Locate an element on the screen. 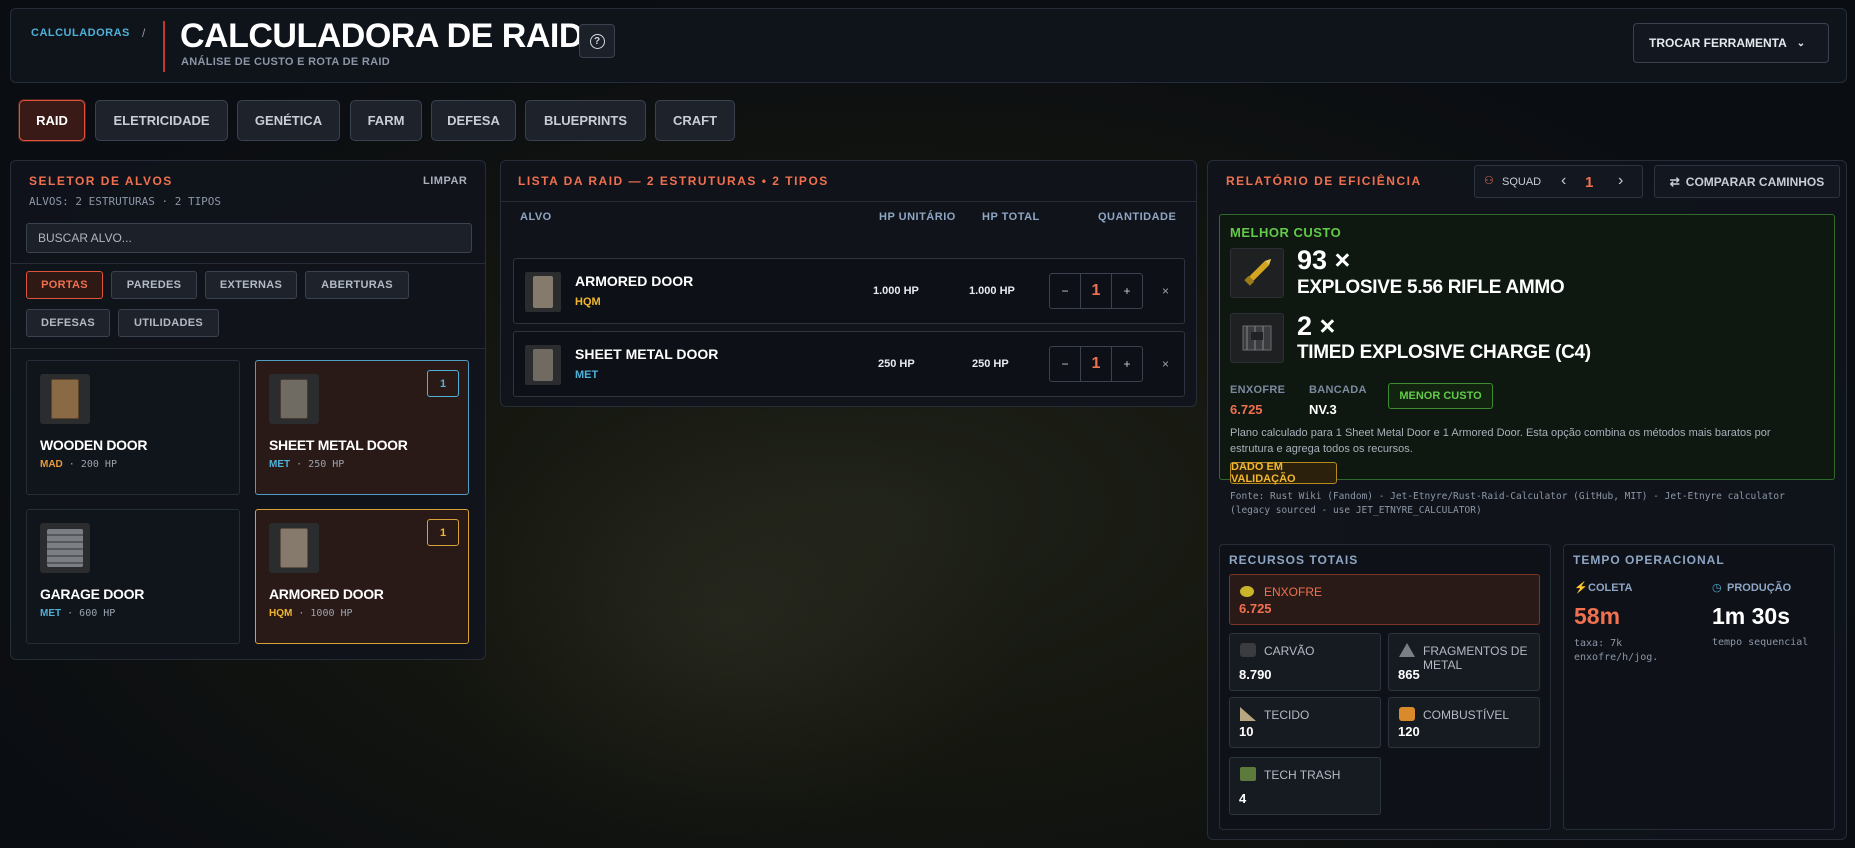 This screenshot has height=848, width=1855. item-name: TIMED EXPLOSIVE CHARGE (C4) is located at coordinates (1444, 352).